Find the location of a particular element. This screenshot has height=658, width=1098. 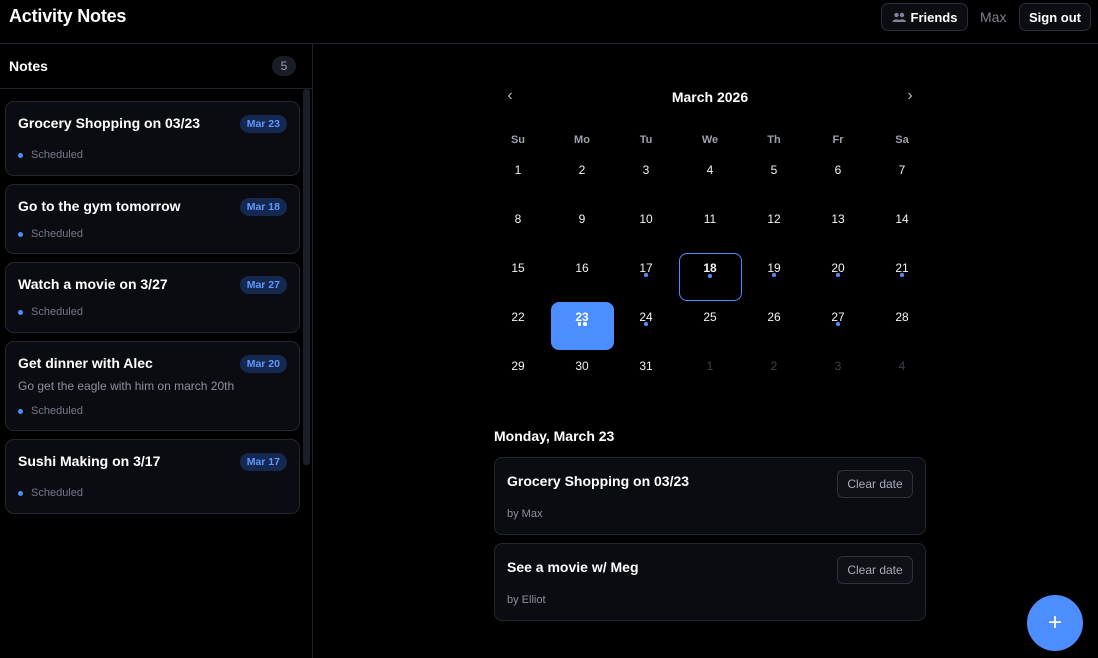

day-number: 28 is located at coordinates (902, 317).